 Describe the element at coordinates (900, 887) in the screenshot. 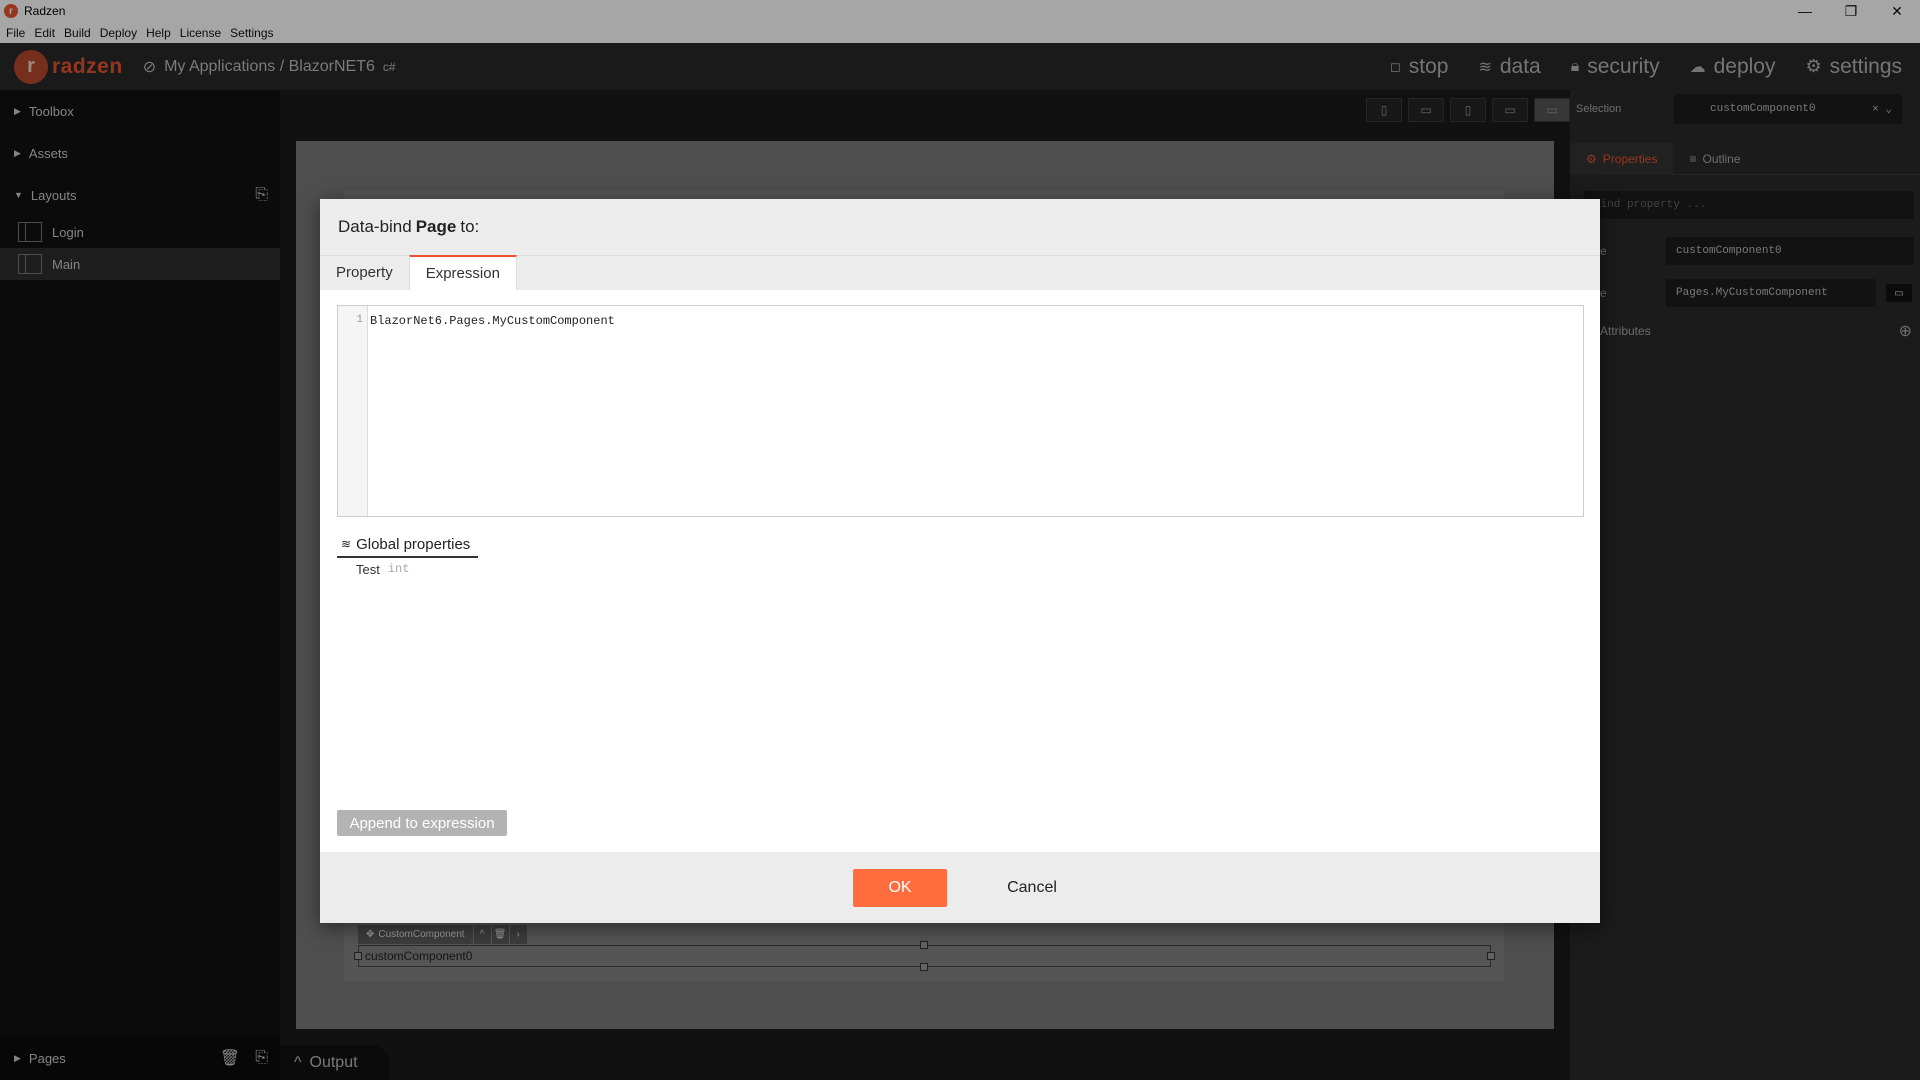

I see `ok-button: OK` at that location.